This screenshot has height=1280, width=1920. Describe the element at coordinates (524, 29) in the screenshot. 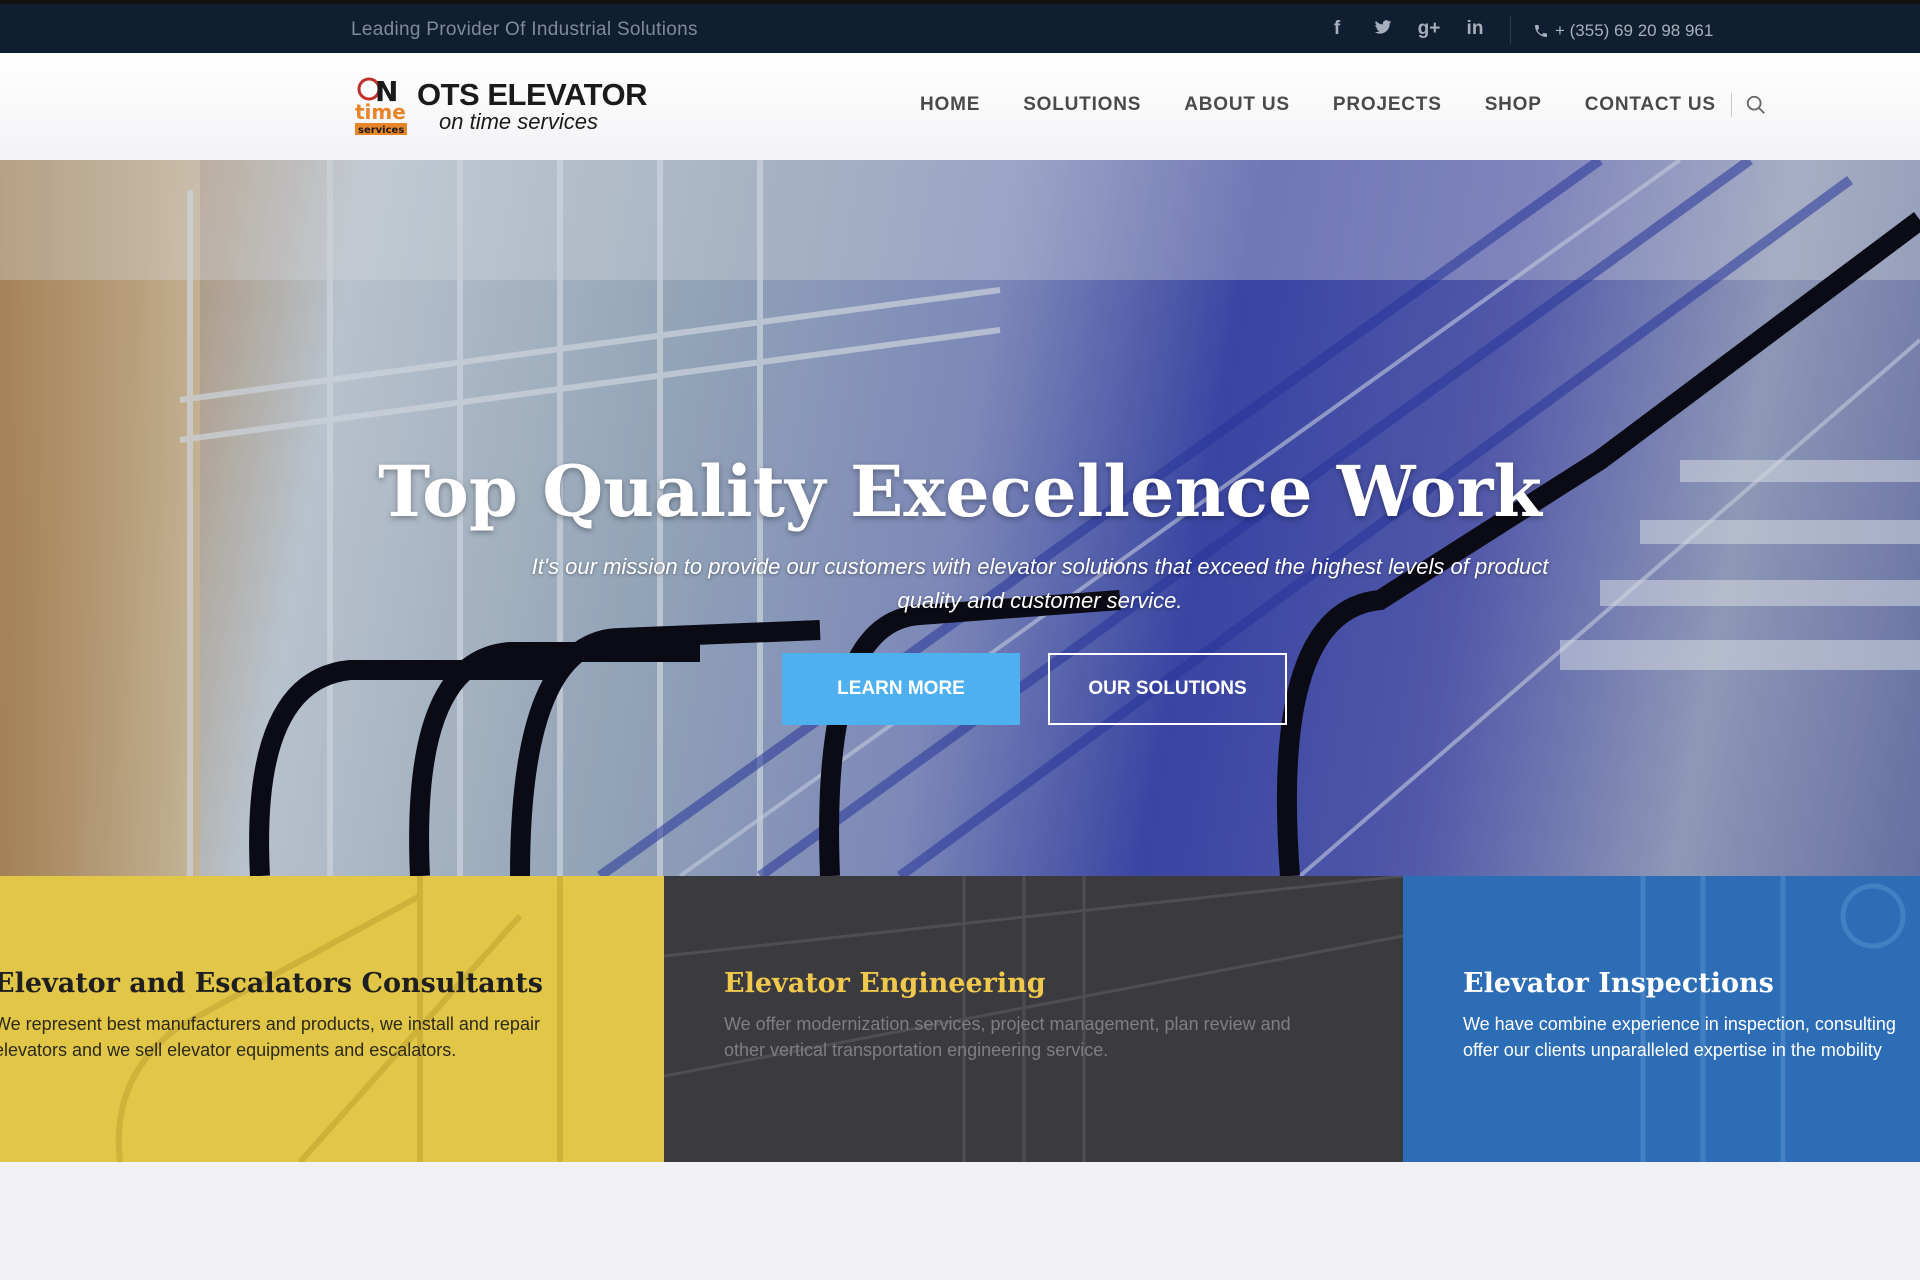

I see `tagline: Leading Provider Of Industrial Solutions` at that location.